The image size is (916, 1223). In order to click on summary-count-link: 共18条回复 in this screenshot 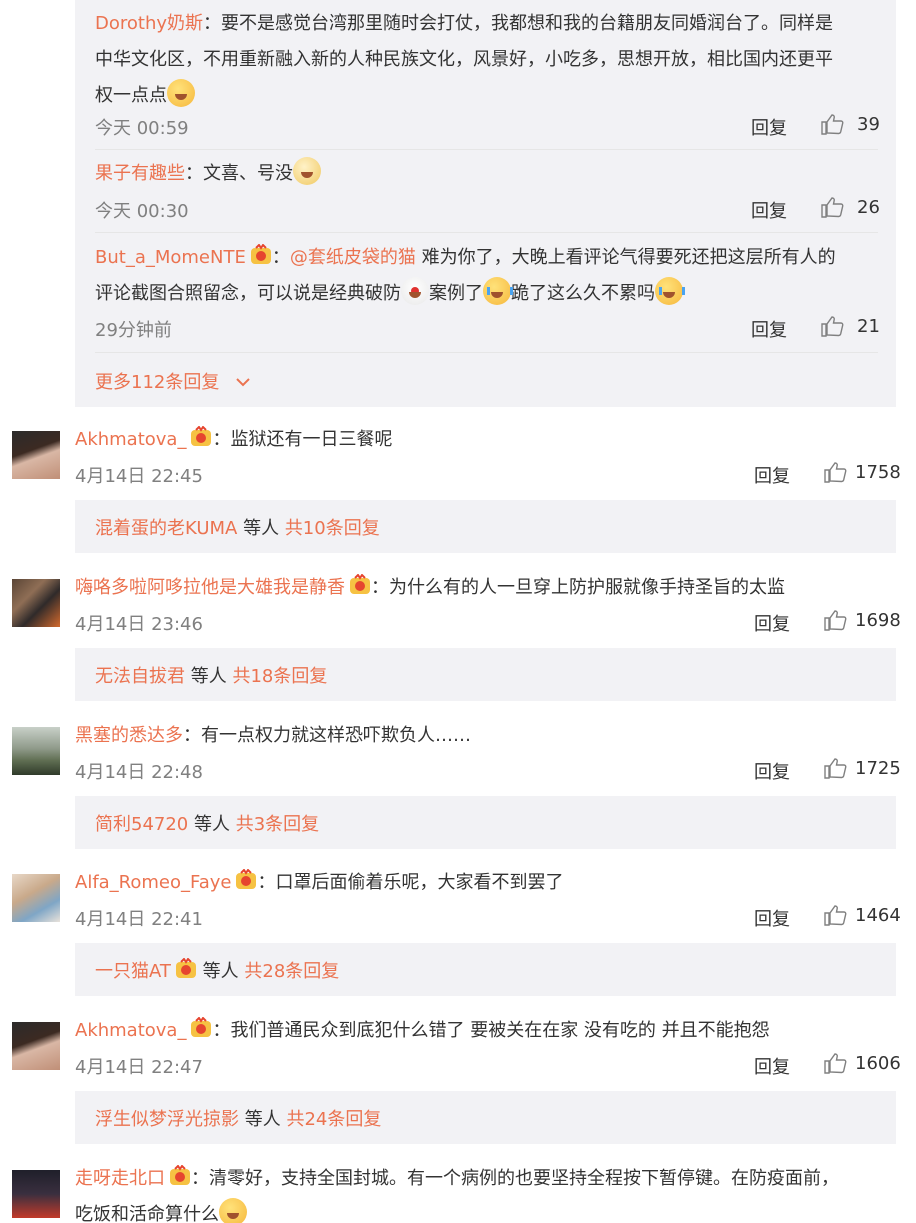, I will do `click(279, 676)`.